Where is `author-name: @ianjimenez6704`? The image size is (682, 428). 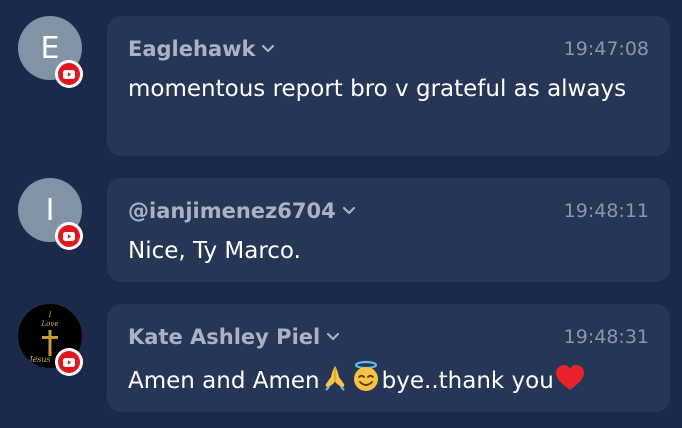
author-name: @ianjimenez6704 is located at coordinates (242, 211).